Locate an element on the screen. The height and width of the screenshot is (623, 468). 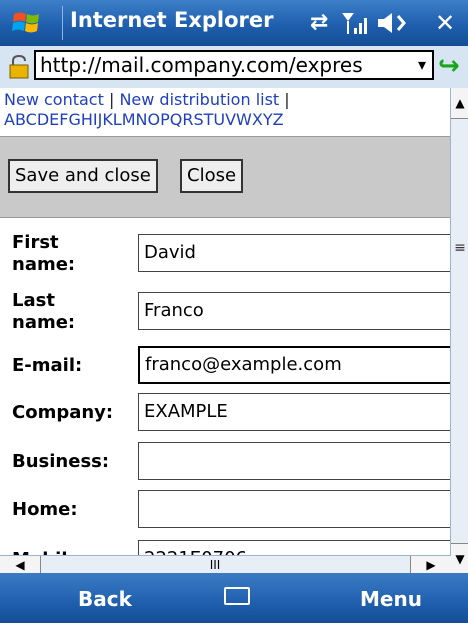
first-name-field: David is located at coordinates (294, 253).